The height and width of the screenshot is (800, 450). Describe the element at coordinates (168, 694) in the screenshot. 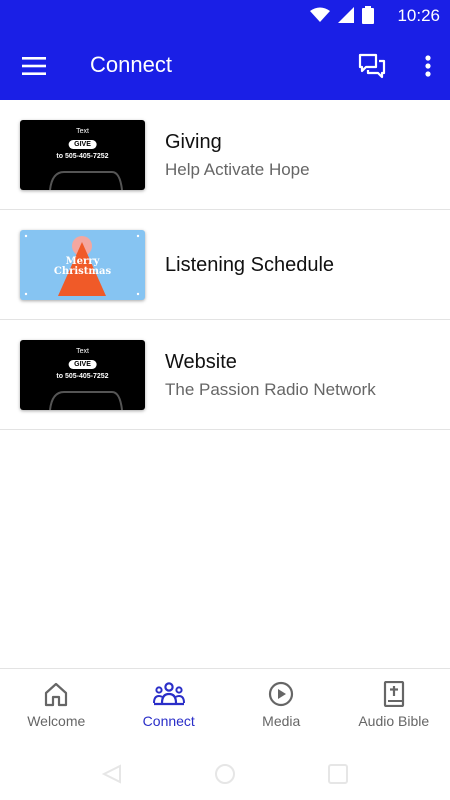

I see `people-icon` at that location.